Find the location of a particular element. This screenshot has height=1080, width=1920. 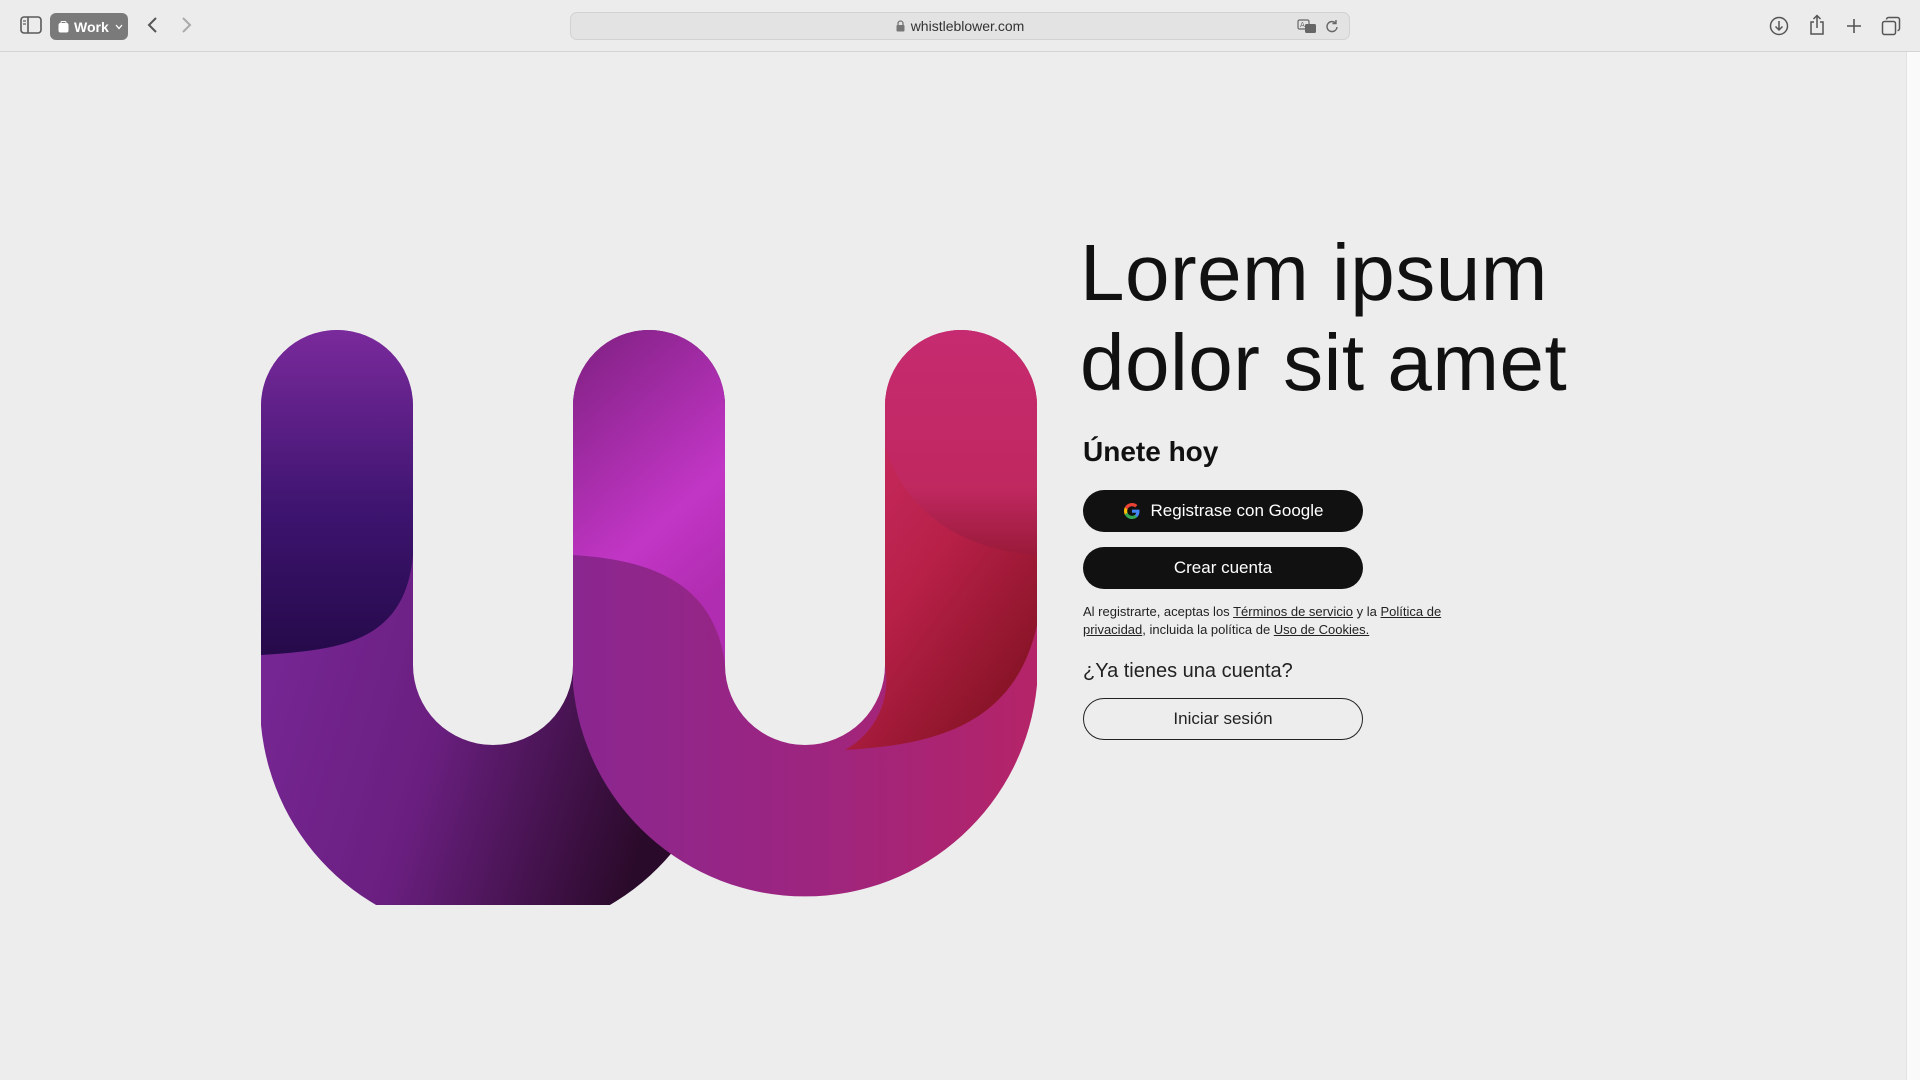

downloads-button is located at coordinates (1779, 26).